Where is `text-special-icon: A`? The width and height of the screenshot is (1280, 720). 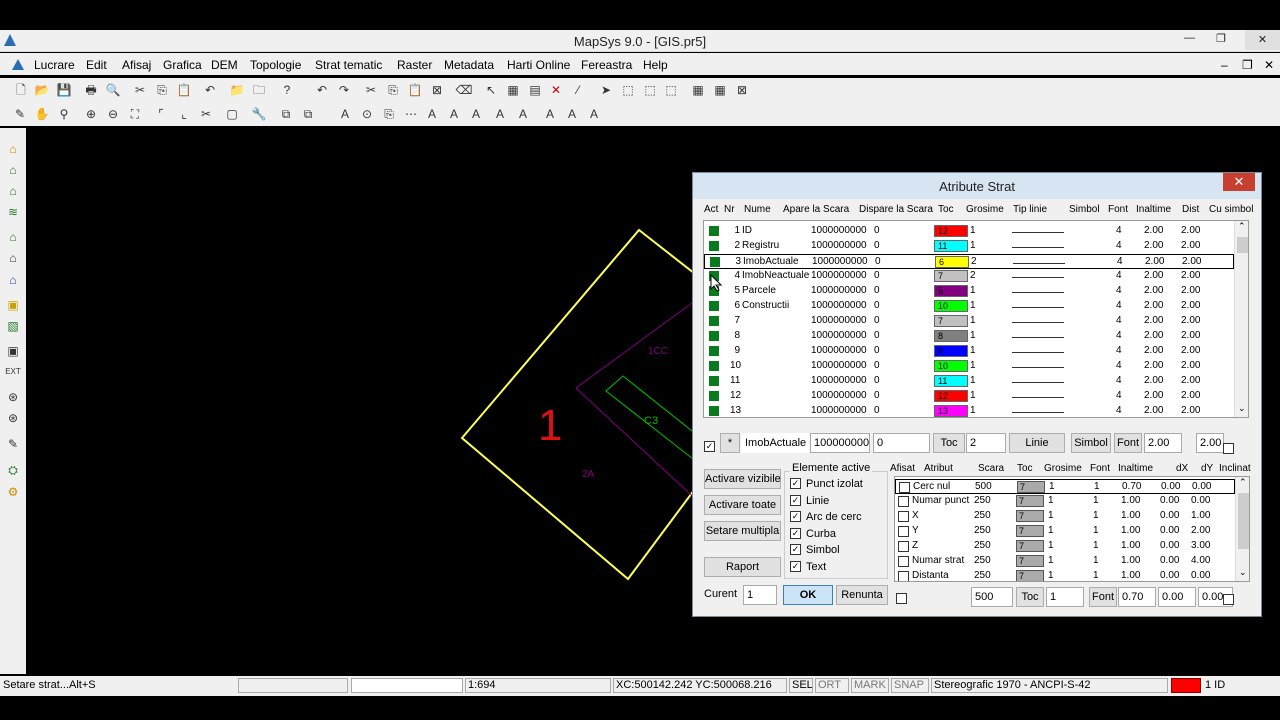 text-special-icon: A is located at coordinates (594, 114).